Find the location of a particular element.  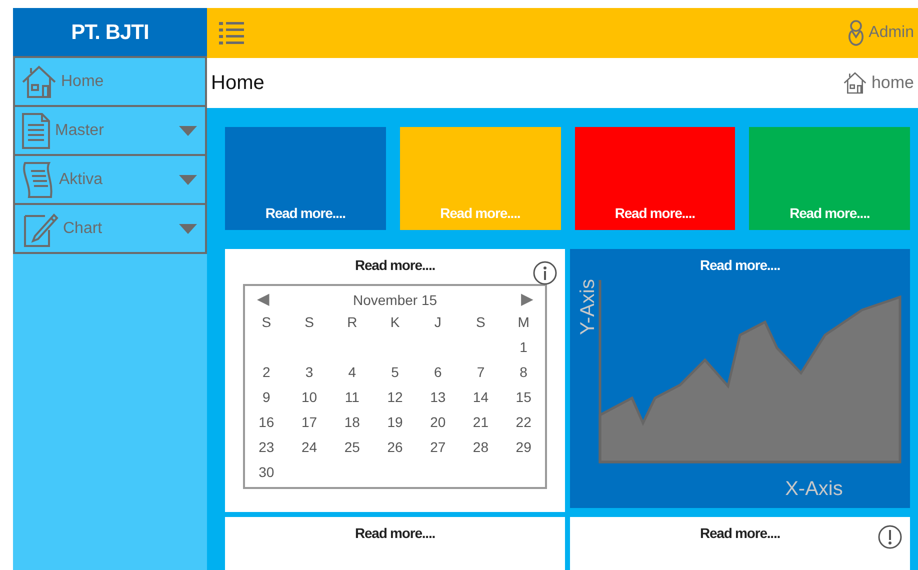

calendar-day: 5 is located at coordinates (395, 372).